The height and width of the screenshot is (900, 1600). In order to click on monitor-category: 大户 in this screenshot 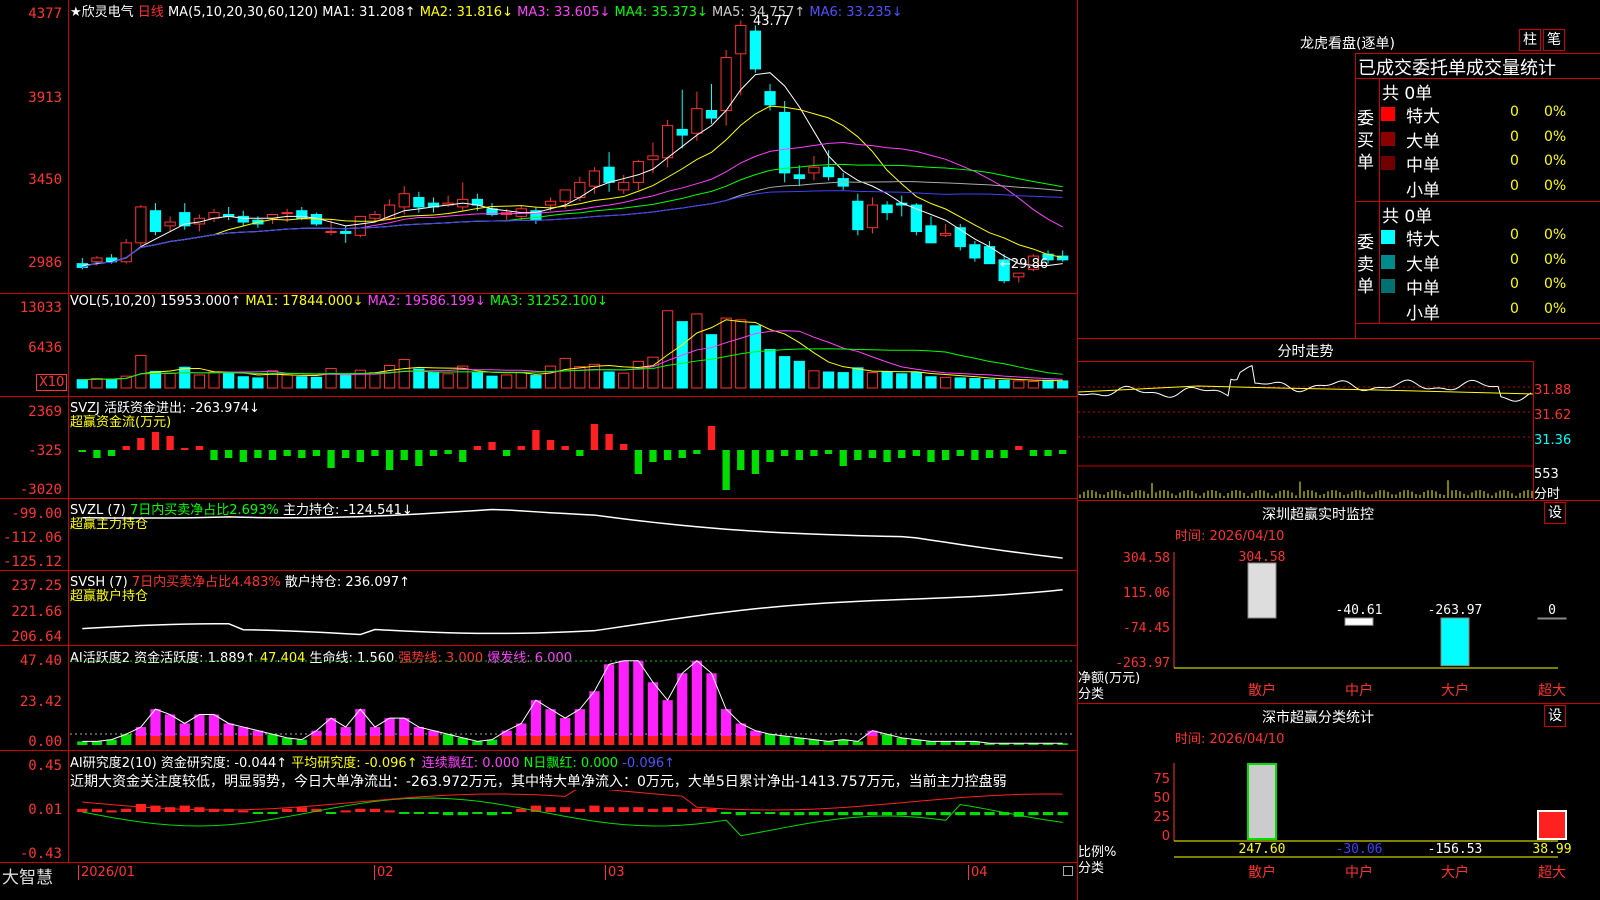, I will do `click(1455, 690)`.